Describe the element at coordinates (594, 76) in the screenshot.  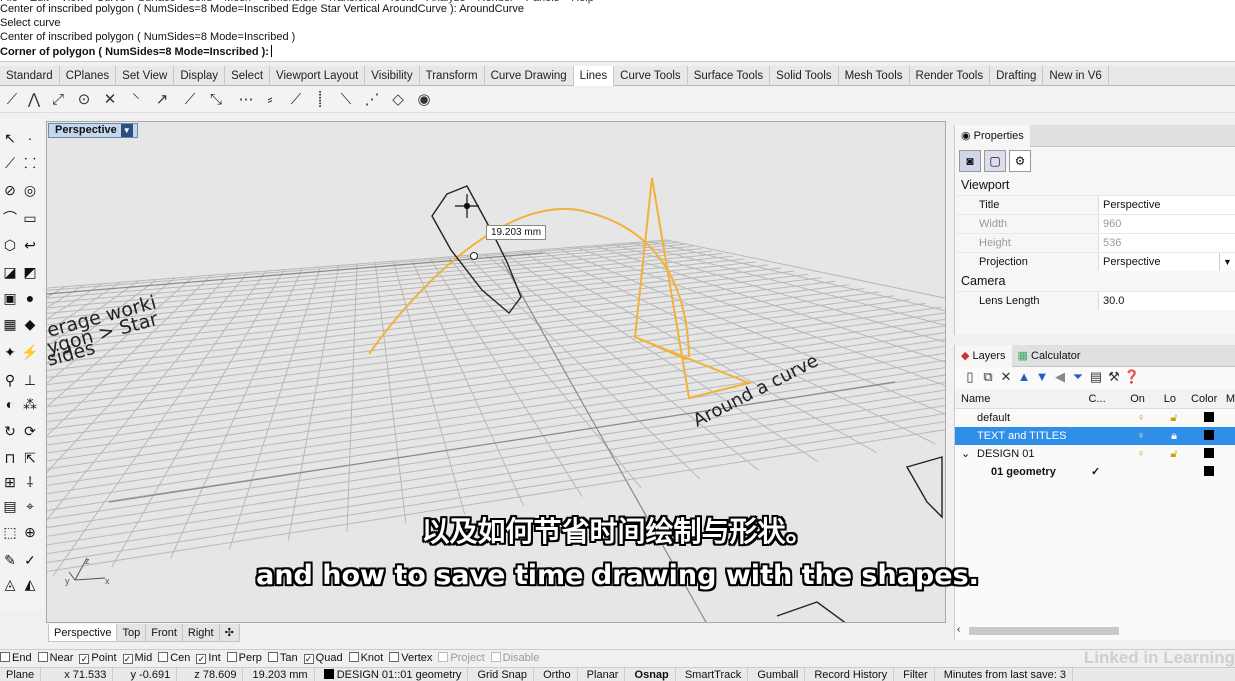
I see `tab-lines: Lines` at that location.